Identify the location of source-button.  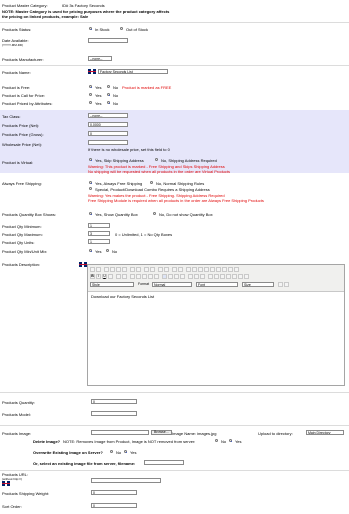
(92, 269).